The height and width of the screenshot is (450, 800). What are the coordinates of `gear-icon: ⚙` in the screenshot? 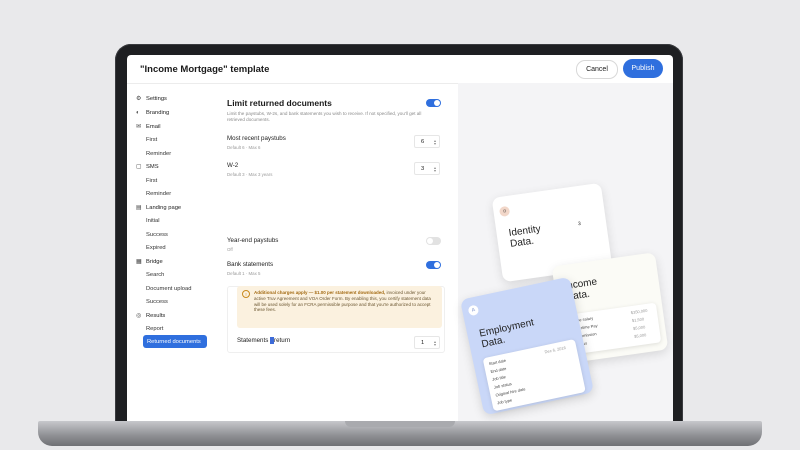 It's located at (139, 98).